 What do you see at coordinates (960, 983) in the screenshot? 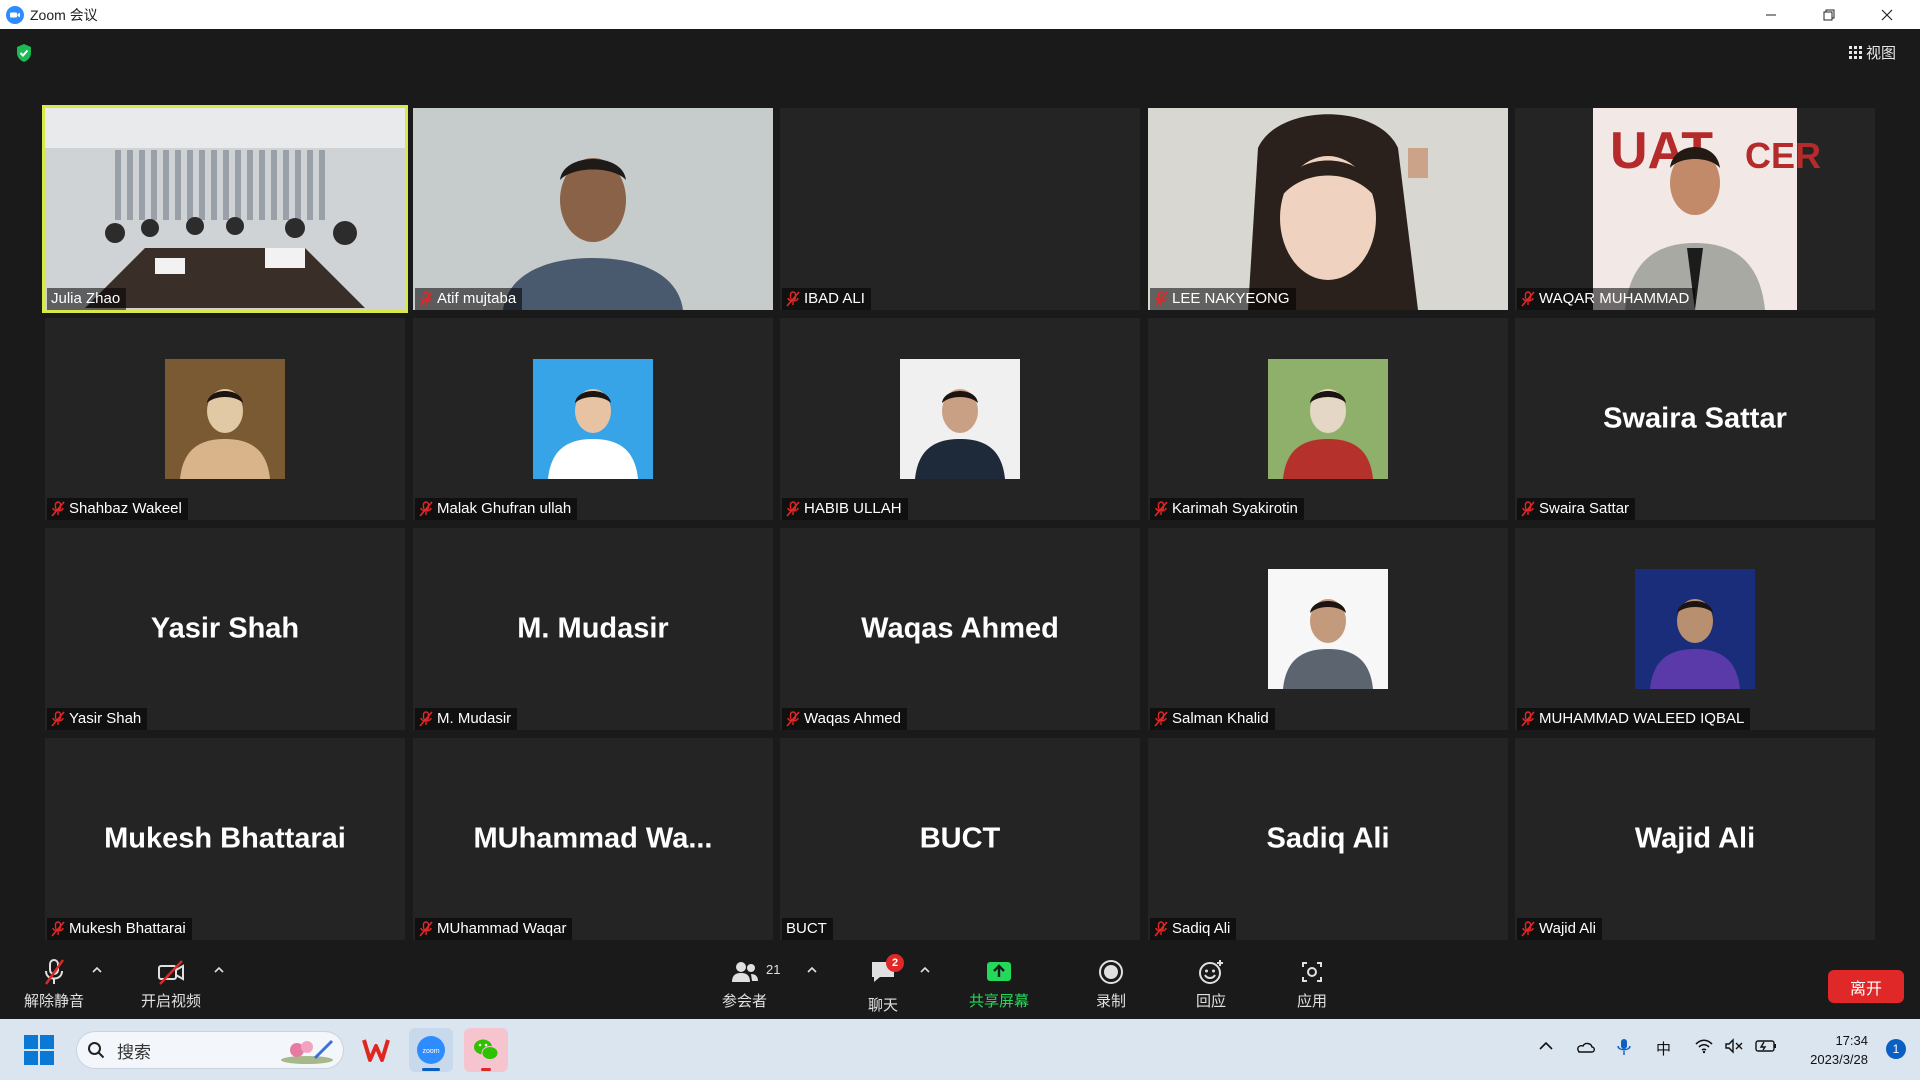
I see `meeting-toolbar: 解除静音 开启视频 21 参会者 2 聊天 共享屏幕 录制 回应 应用 离开` at bounding box center [960, 983].